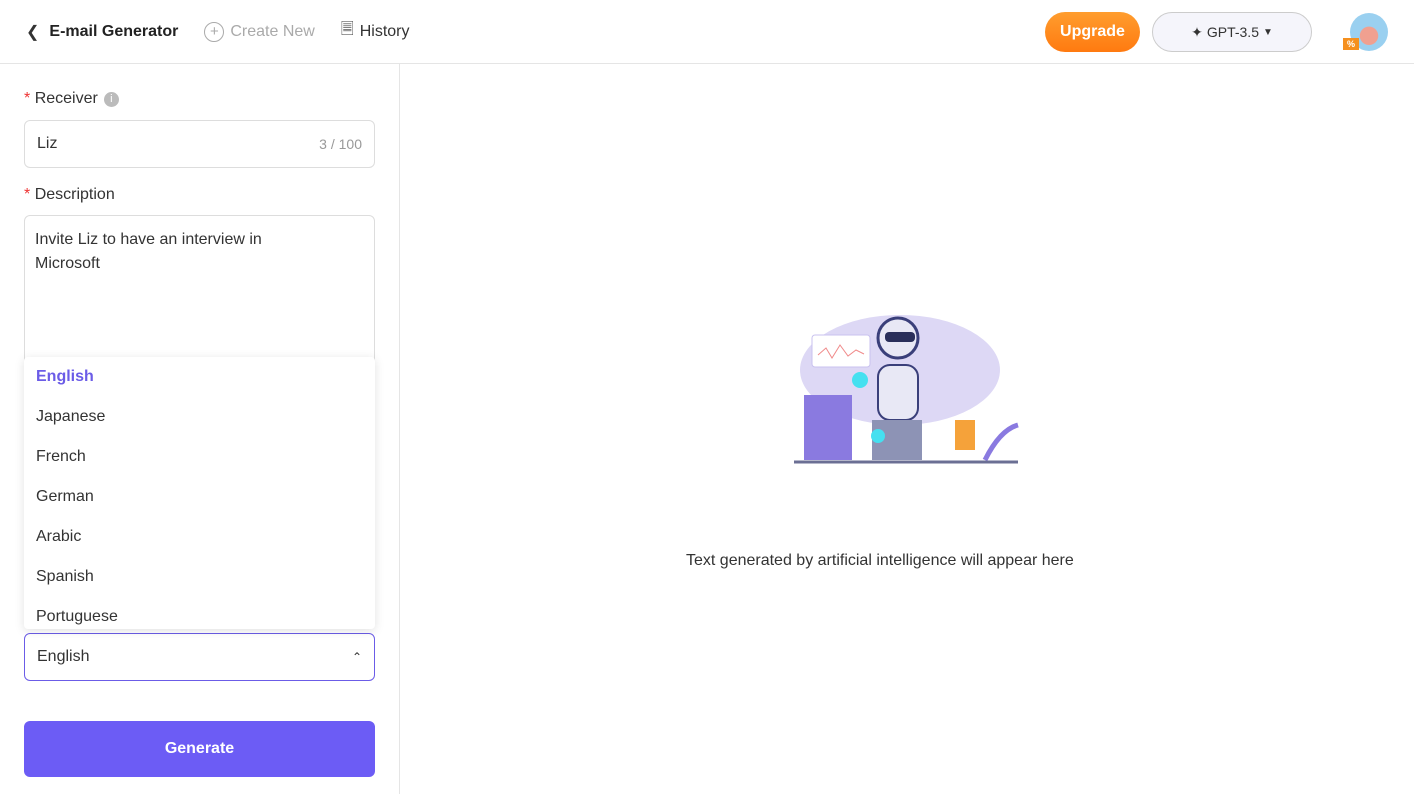  I want to click on chevron-up-icon: ⌃, so click(356, 657).